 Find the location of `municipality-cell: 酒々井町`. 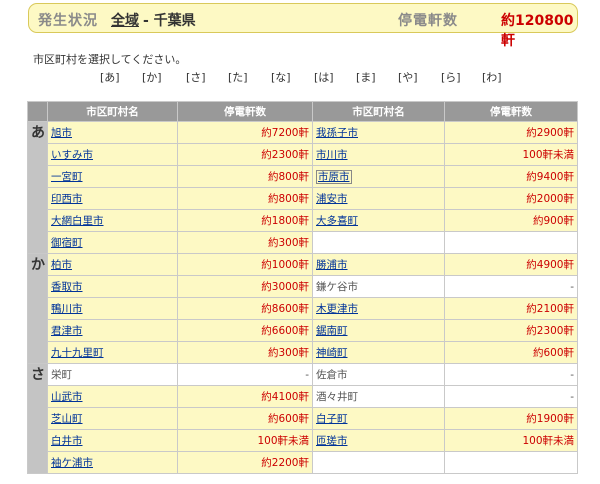

municipality-cell: 酒々井町 is located at coordinates (378, 396).